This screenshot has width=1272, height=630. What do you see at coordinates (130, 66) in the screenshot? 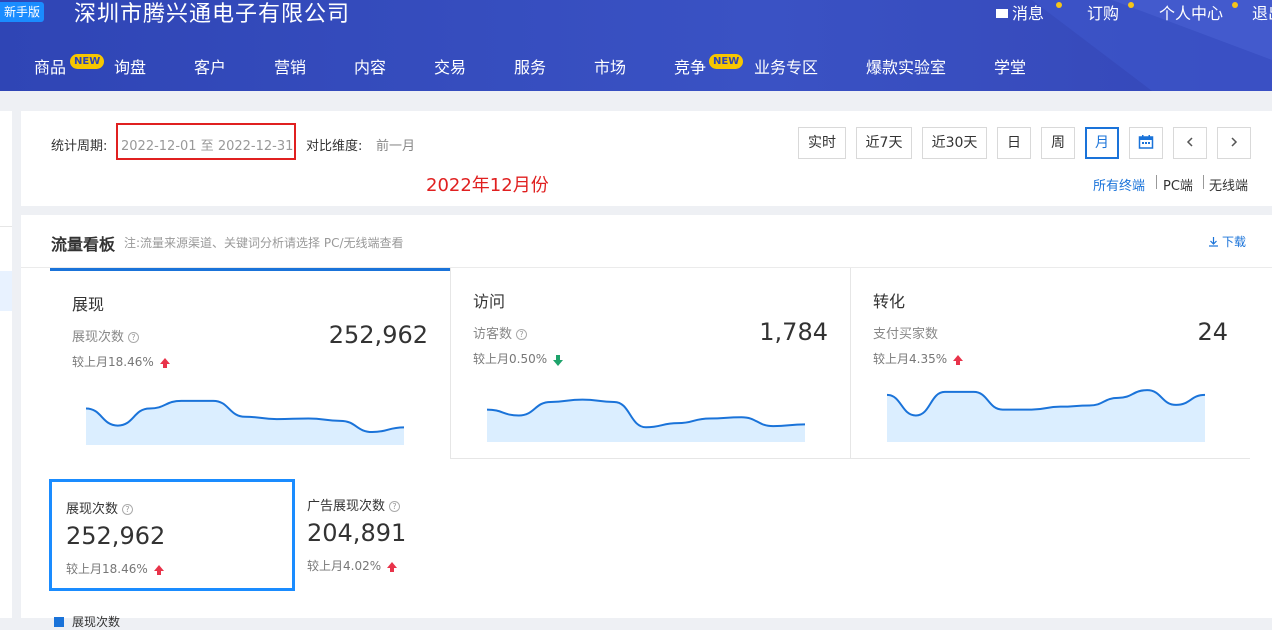
I see `nav-item-inquiries: 询盘` at bounding box center [130, 66].